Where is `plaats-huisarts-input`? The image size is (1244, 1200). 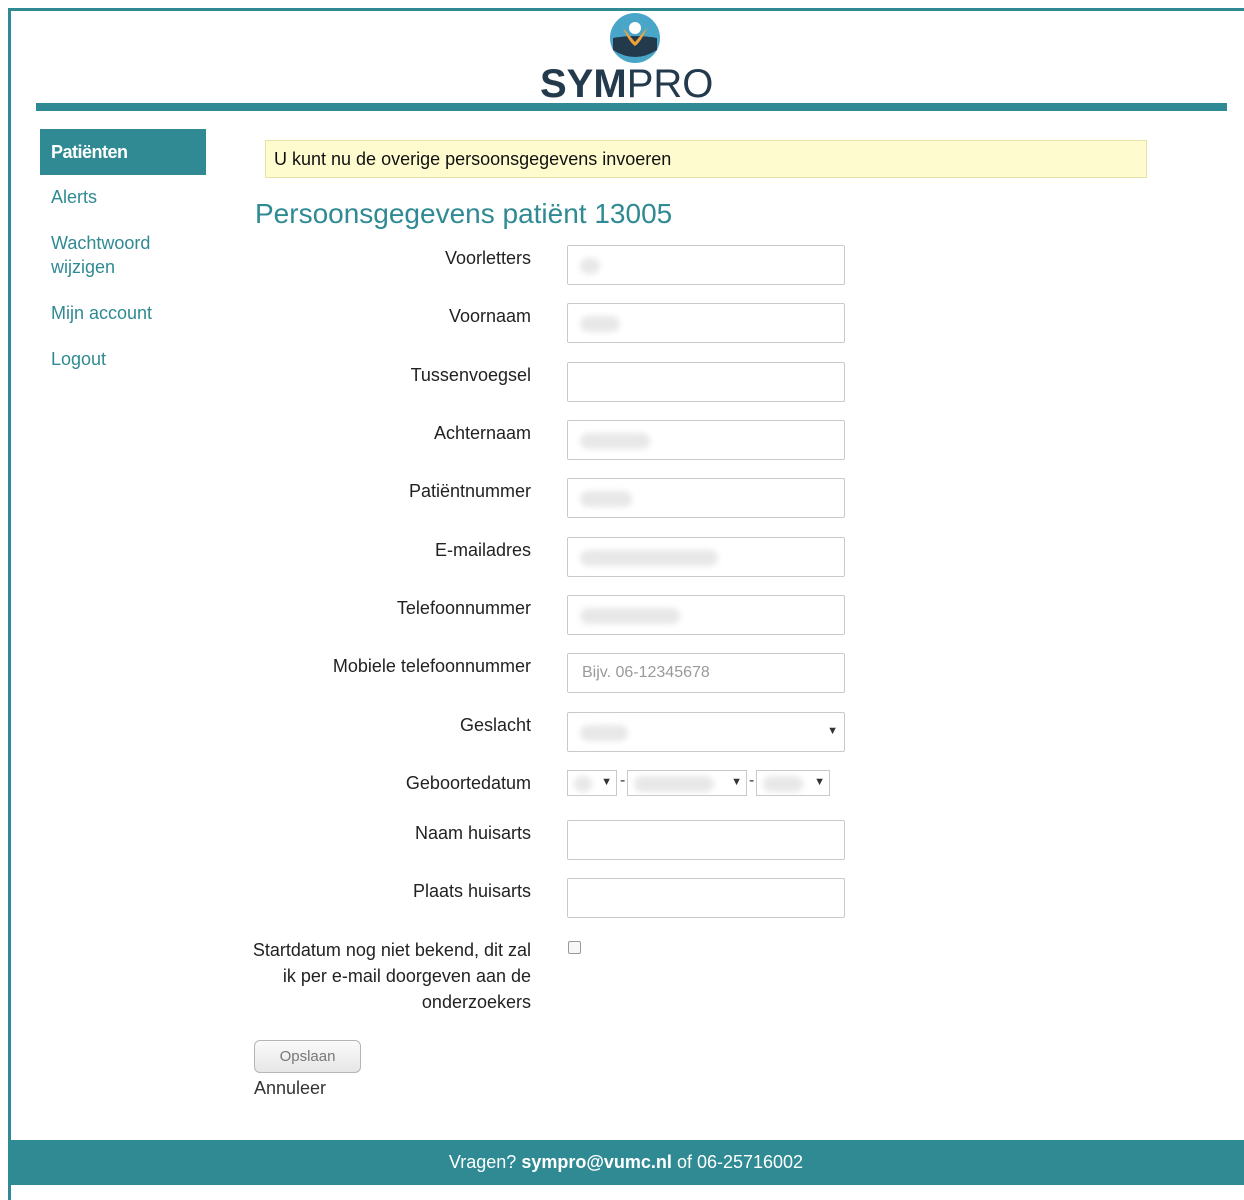 plaats-huisarts-input is located at coordinates (706, 898).